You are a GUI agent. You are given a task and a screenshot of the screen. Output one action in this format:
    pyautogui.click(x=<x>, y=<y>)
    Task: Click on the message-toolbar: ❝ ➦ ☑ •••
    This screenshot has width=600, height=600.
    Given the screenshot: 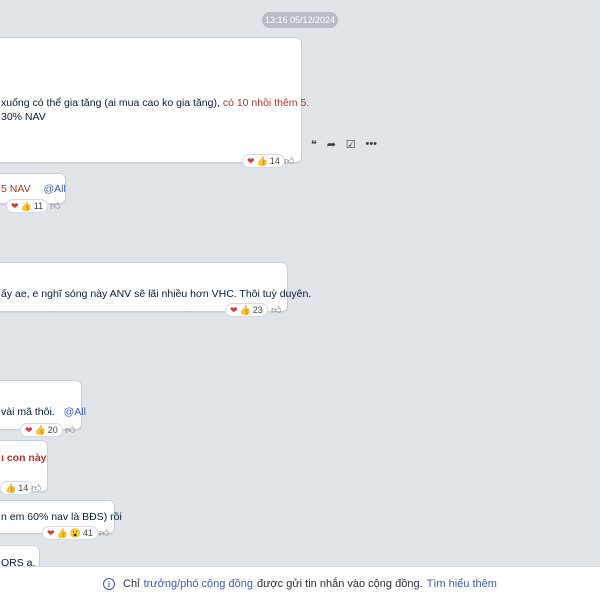 What is the action you would take?
    pyautogui.click(x=344, y=144)
    